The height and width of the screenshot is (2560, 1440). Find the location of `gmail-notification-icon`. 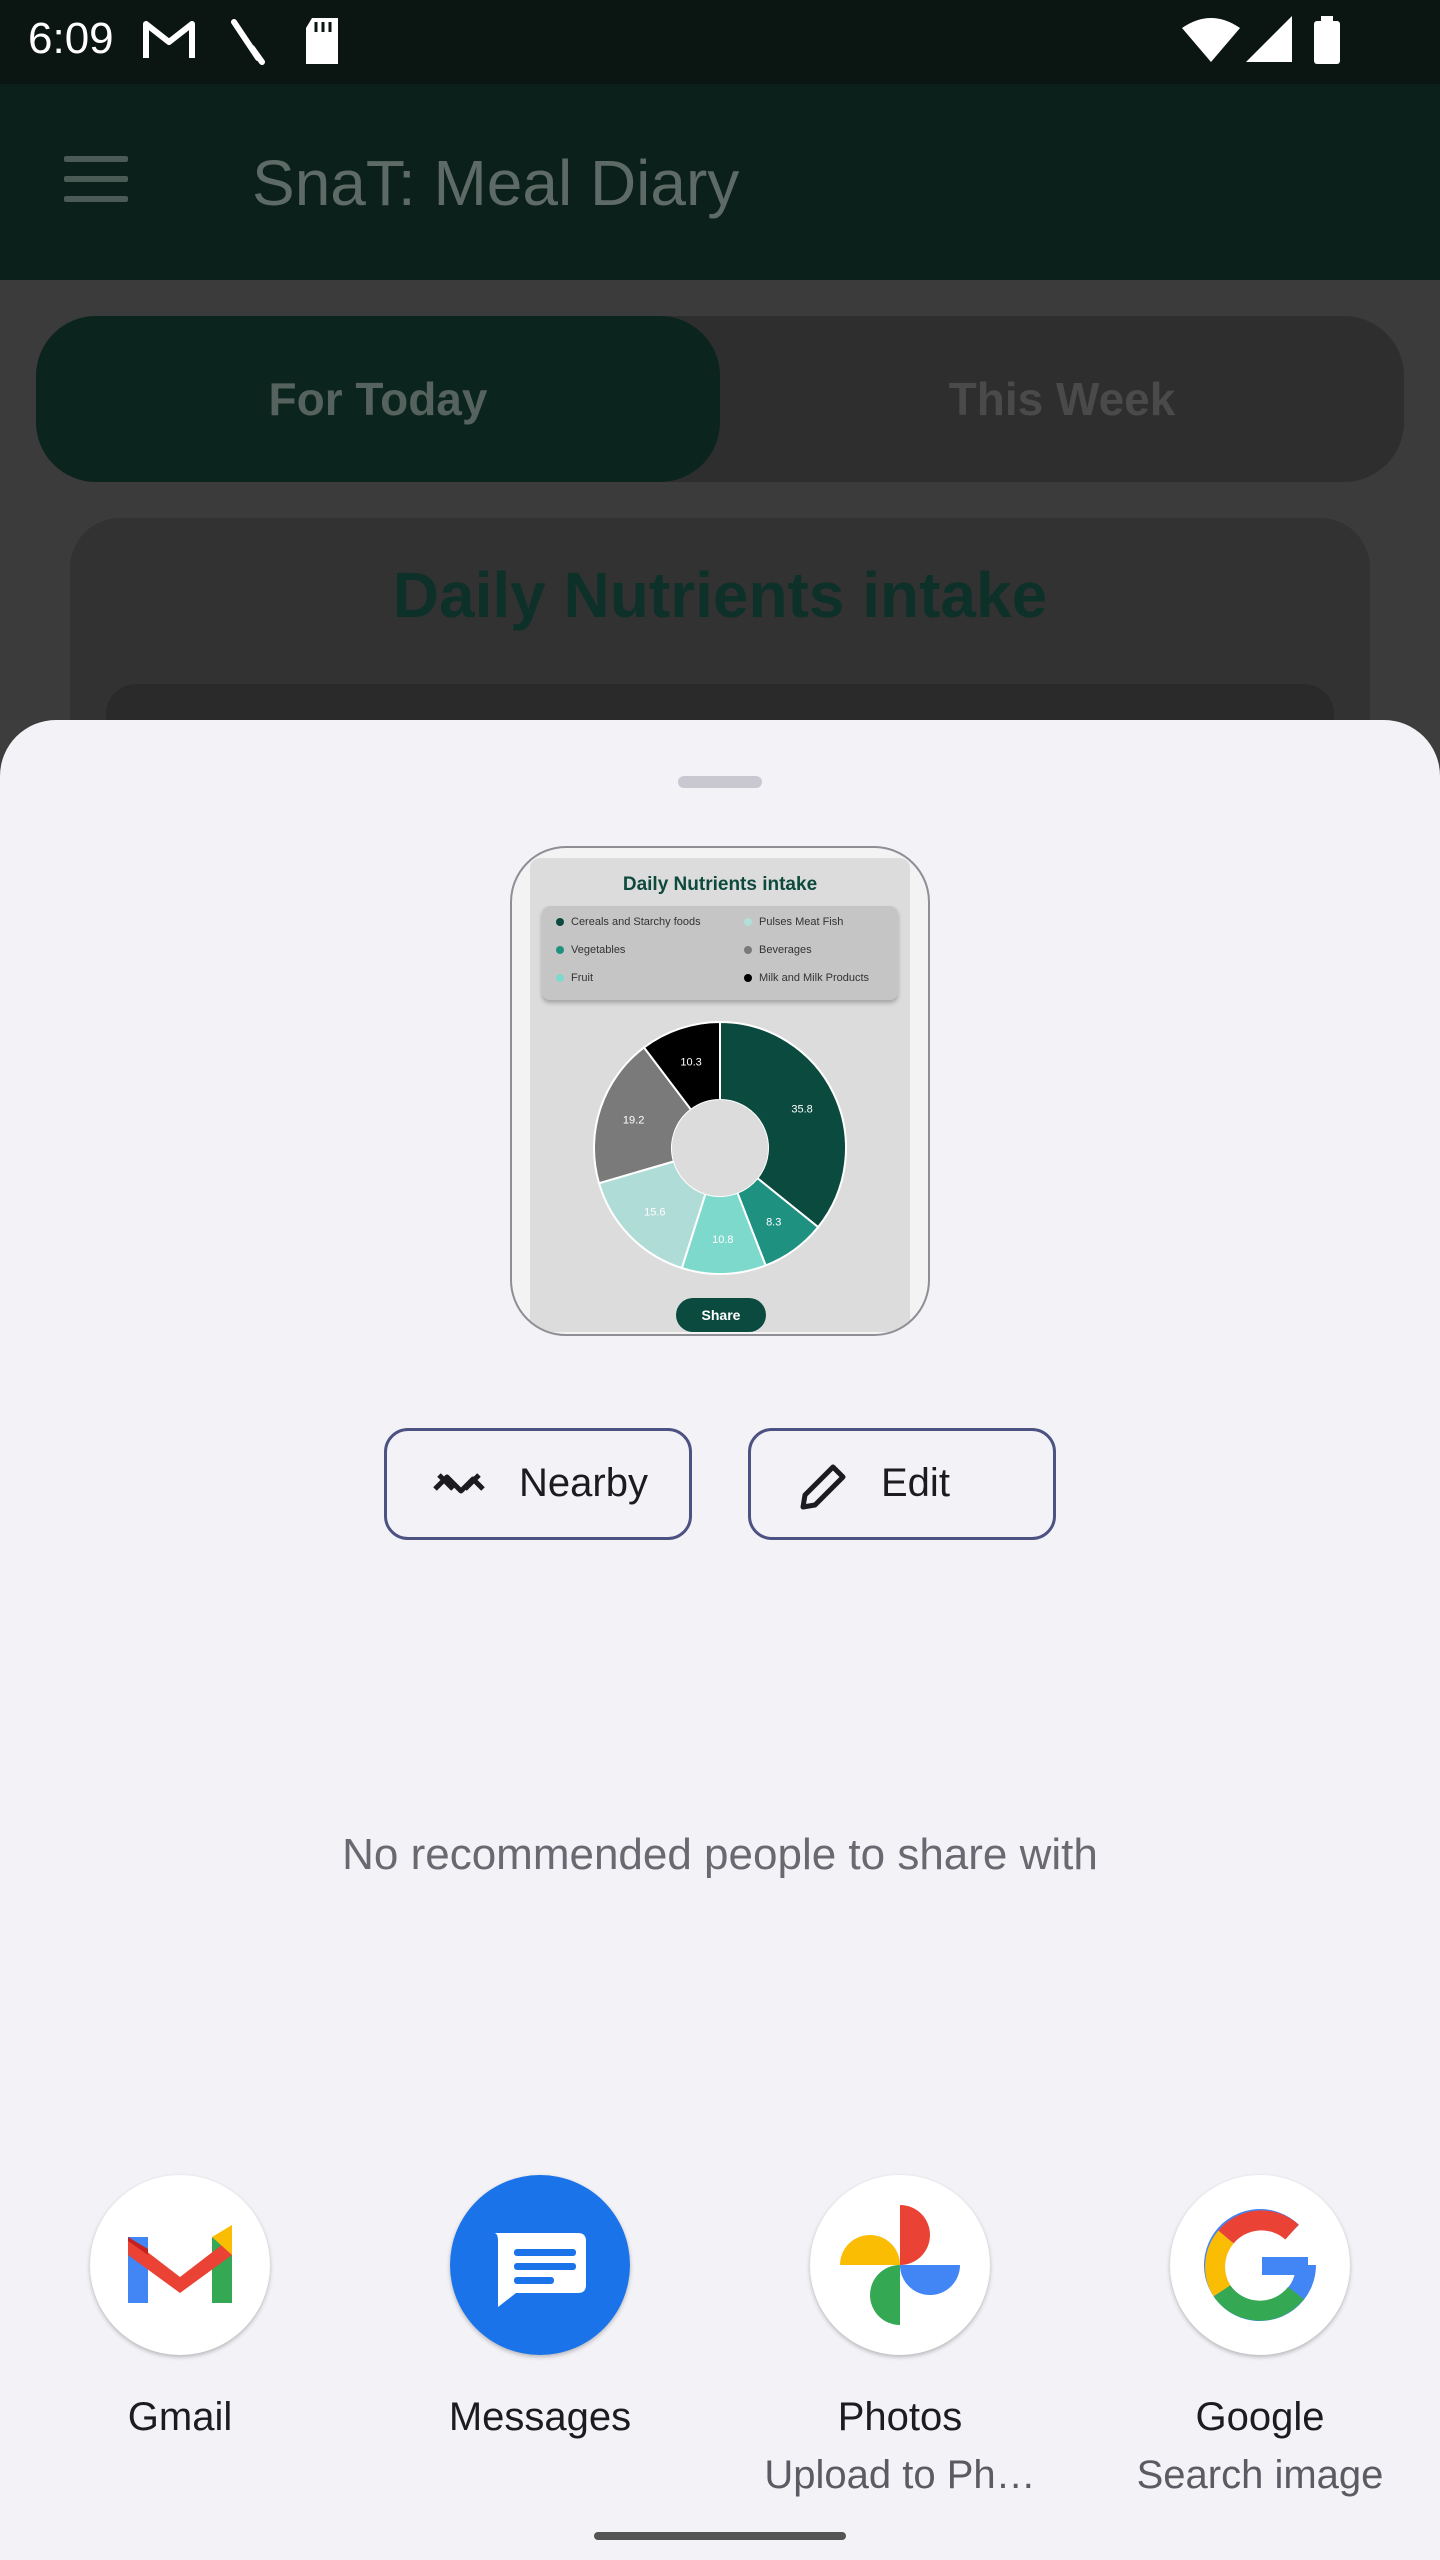

gmail-notification-icon is located at coordinates (169, 39).